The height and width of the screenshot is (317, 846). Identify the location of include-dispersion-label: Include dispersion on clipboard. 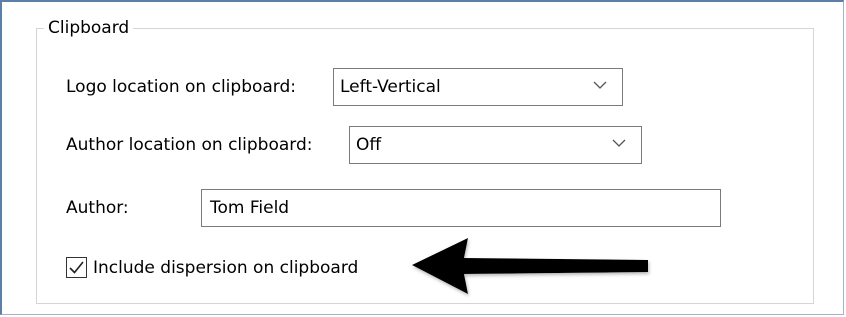
(226, 268).